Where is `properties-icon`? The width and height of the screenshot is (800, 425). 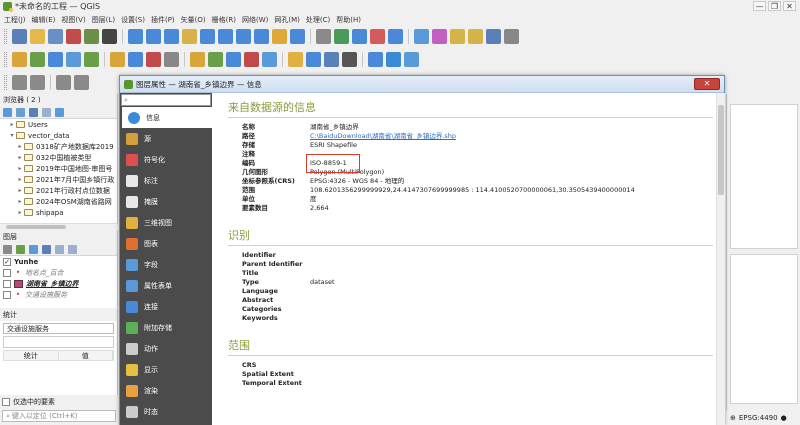 properties-icon is located at coordinates (59, 112).